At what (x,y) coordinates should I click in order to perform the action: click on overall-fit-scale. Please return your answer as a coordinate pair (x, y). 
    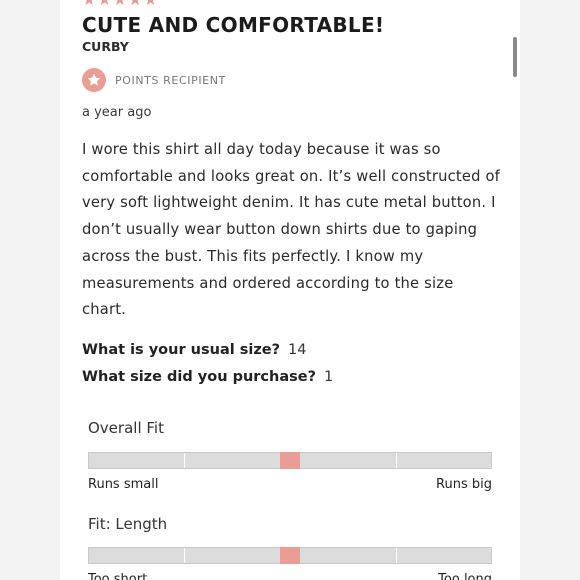
    Looking at the image, I should click on (290, 460).